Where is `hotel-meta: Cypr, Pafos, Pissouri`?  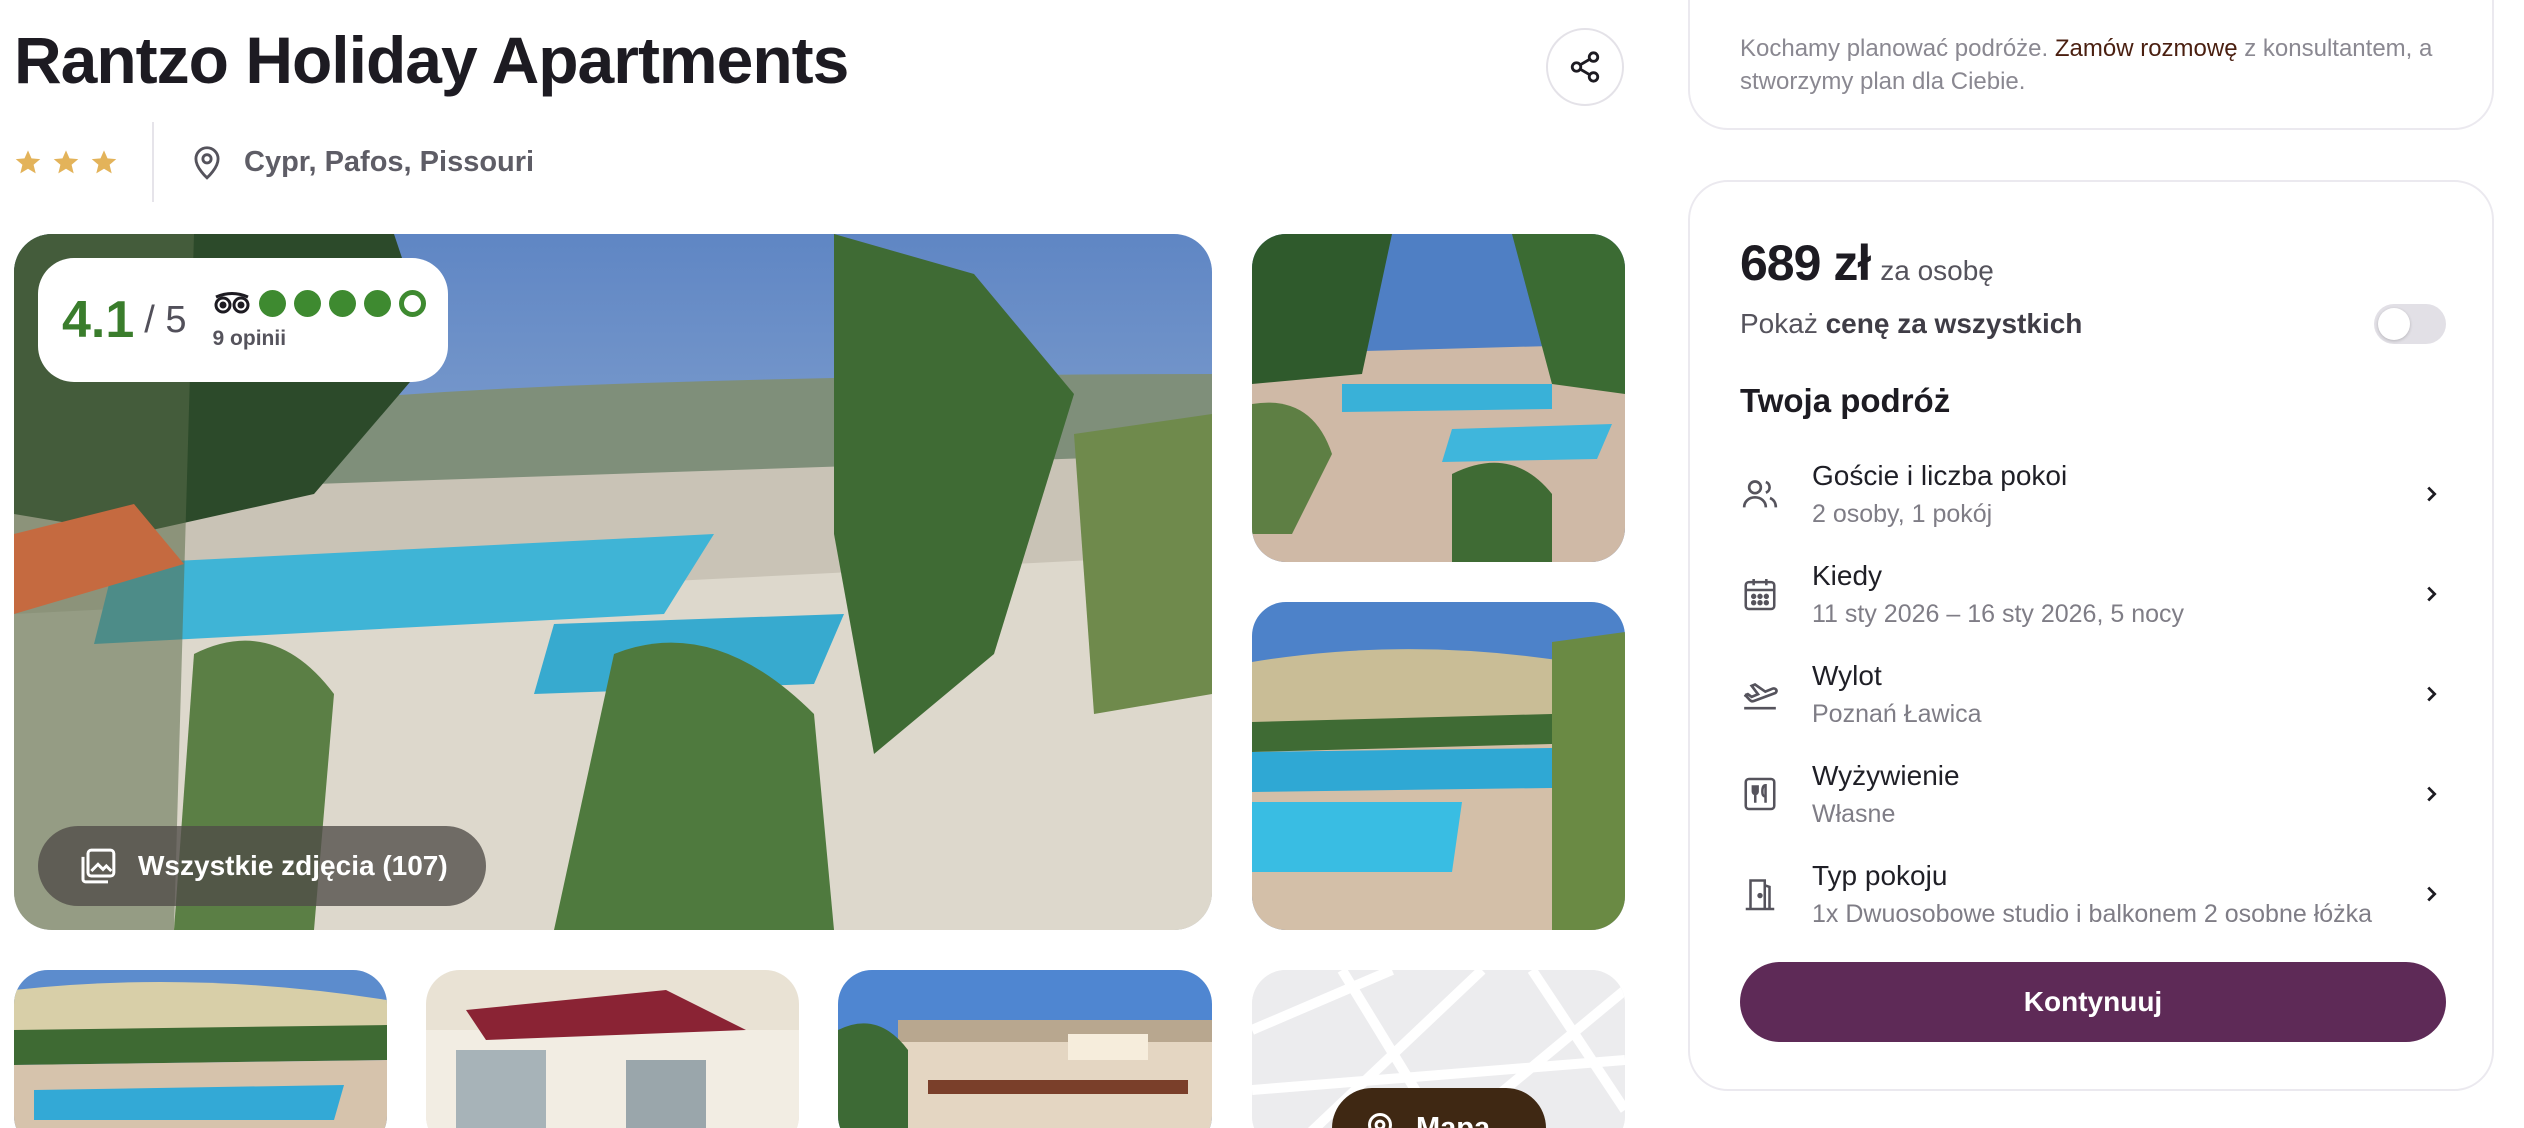
hotel-meta: Cypr, Pafos, Pissouri is located at coordinates (274, 162).